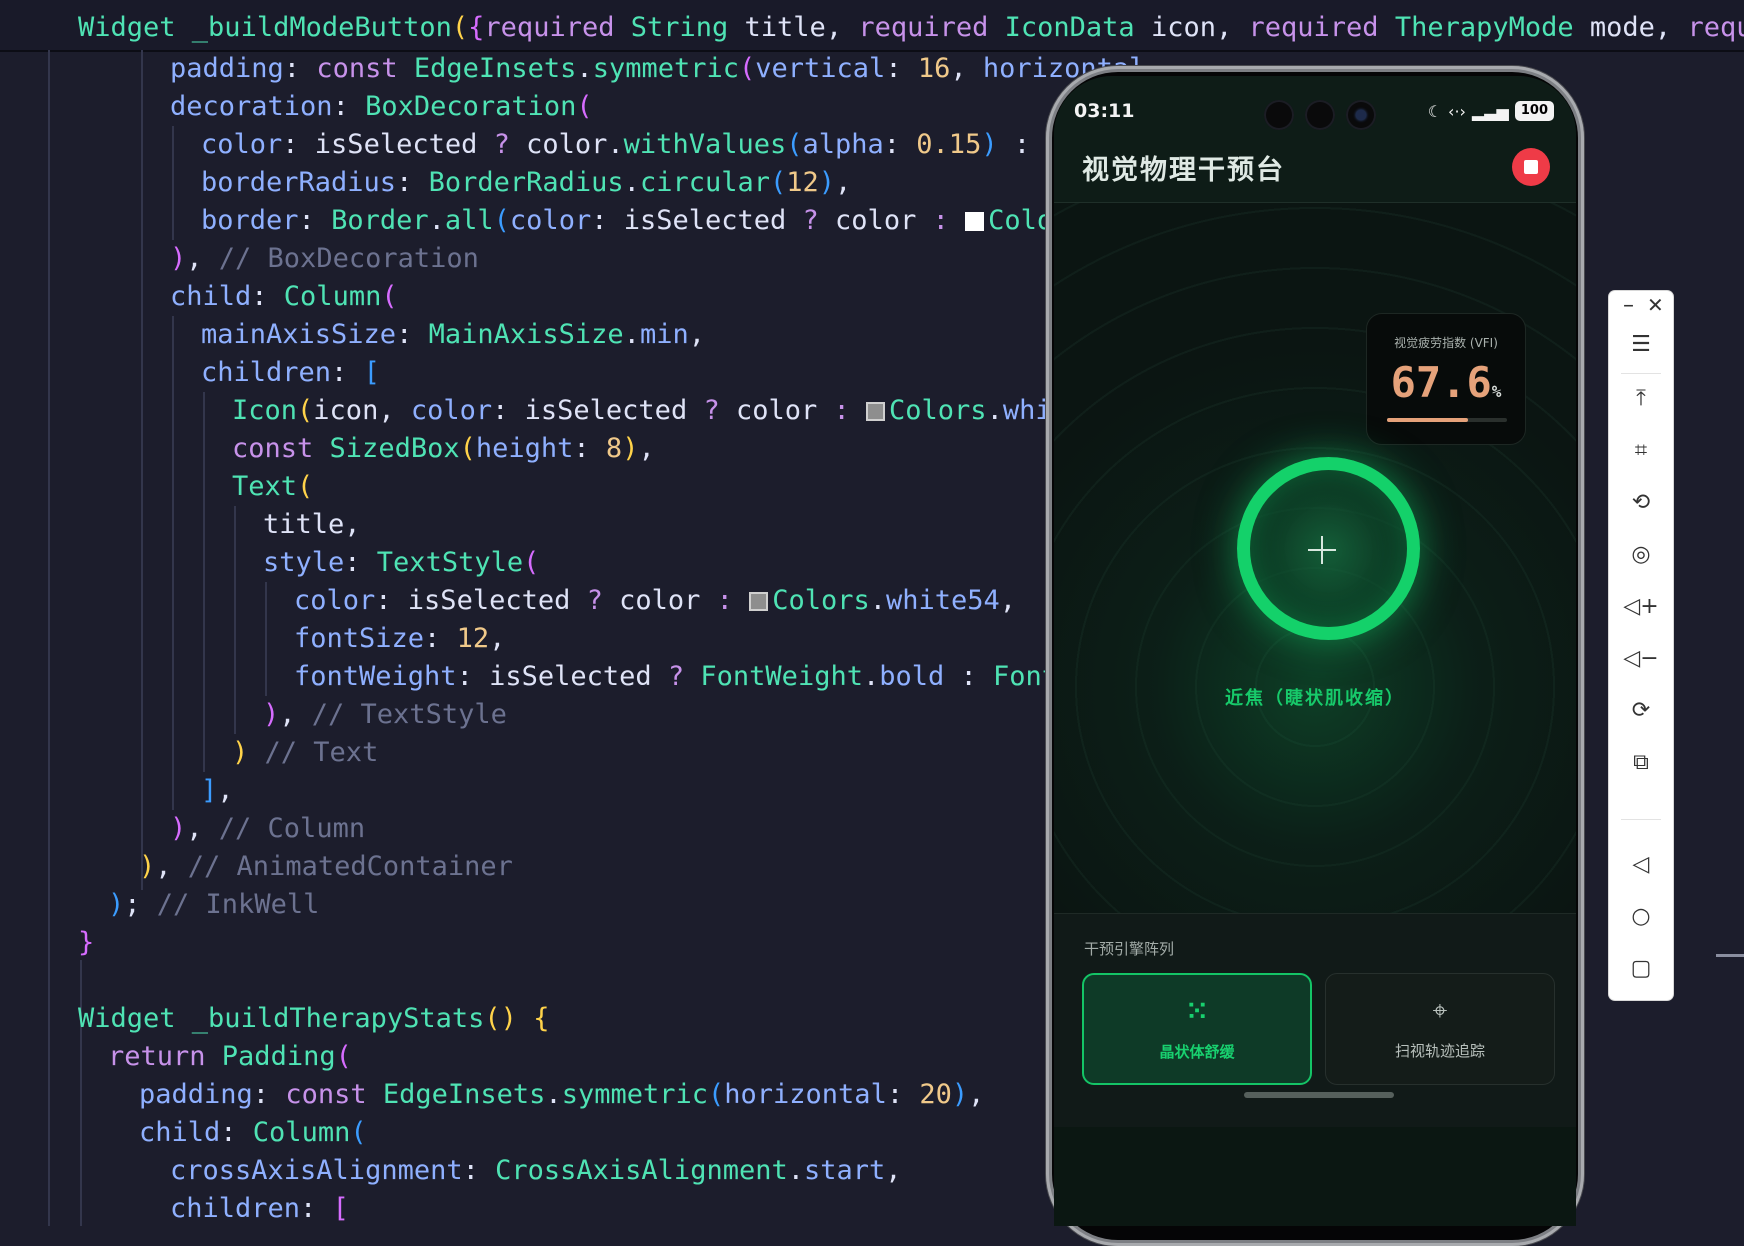 The height and width of the screenshot is (1246, 1744). I want to click on code-line: title,, so click(312, 525).